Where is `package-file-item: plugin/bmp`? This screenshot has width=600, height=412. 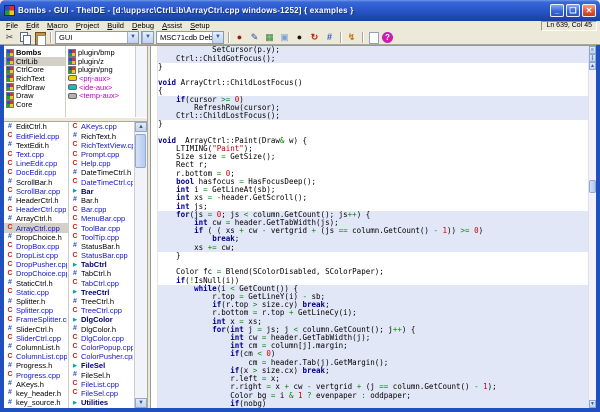
package-file-item: plugin/bmp is located at coordinates (100, 52).